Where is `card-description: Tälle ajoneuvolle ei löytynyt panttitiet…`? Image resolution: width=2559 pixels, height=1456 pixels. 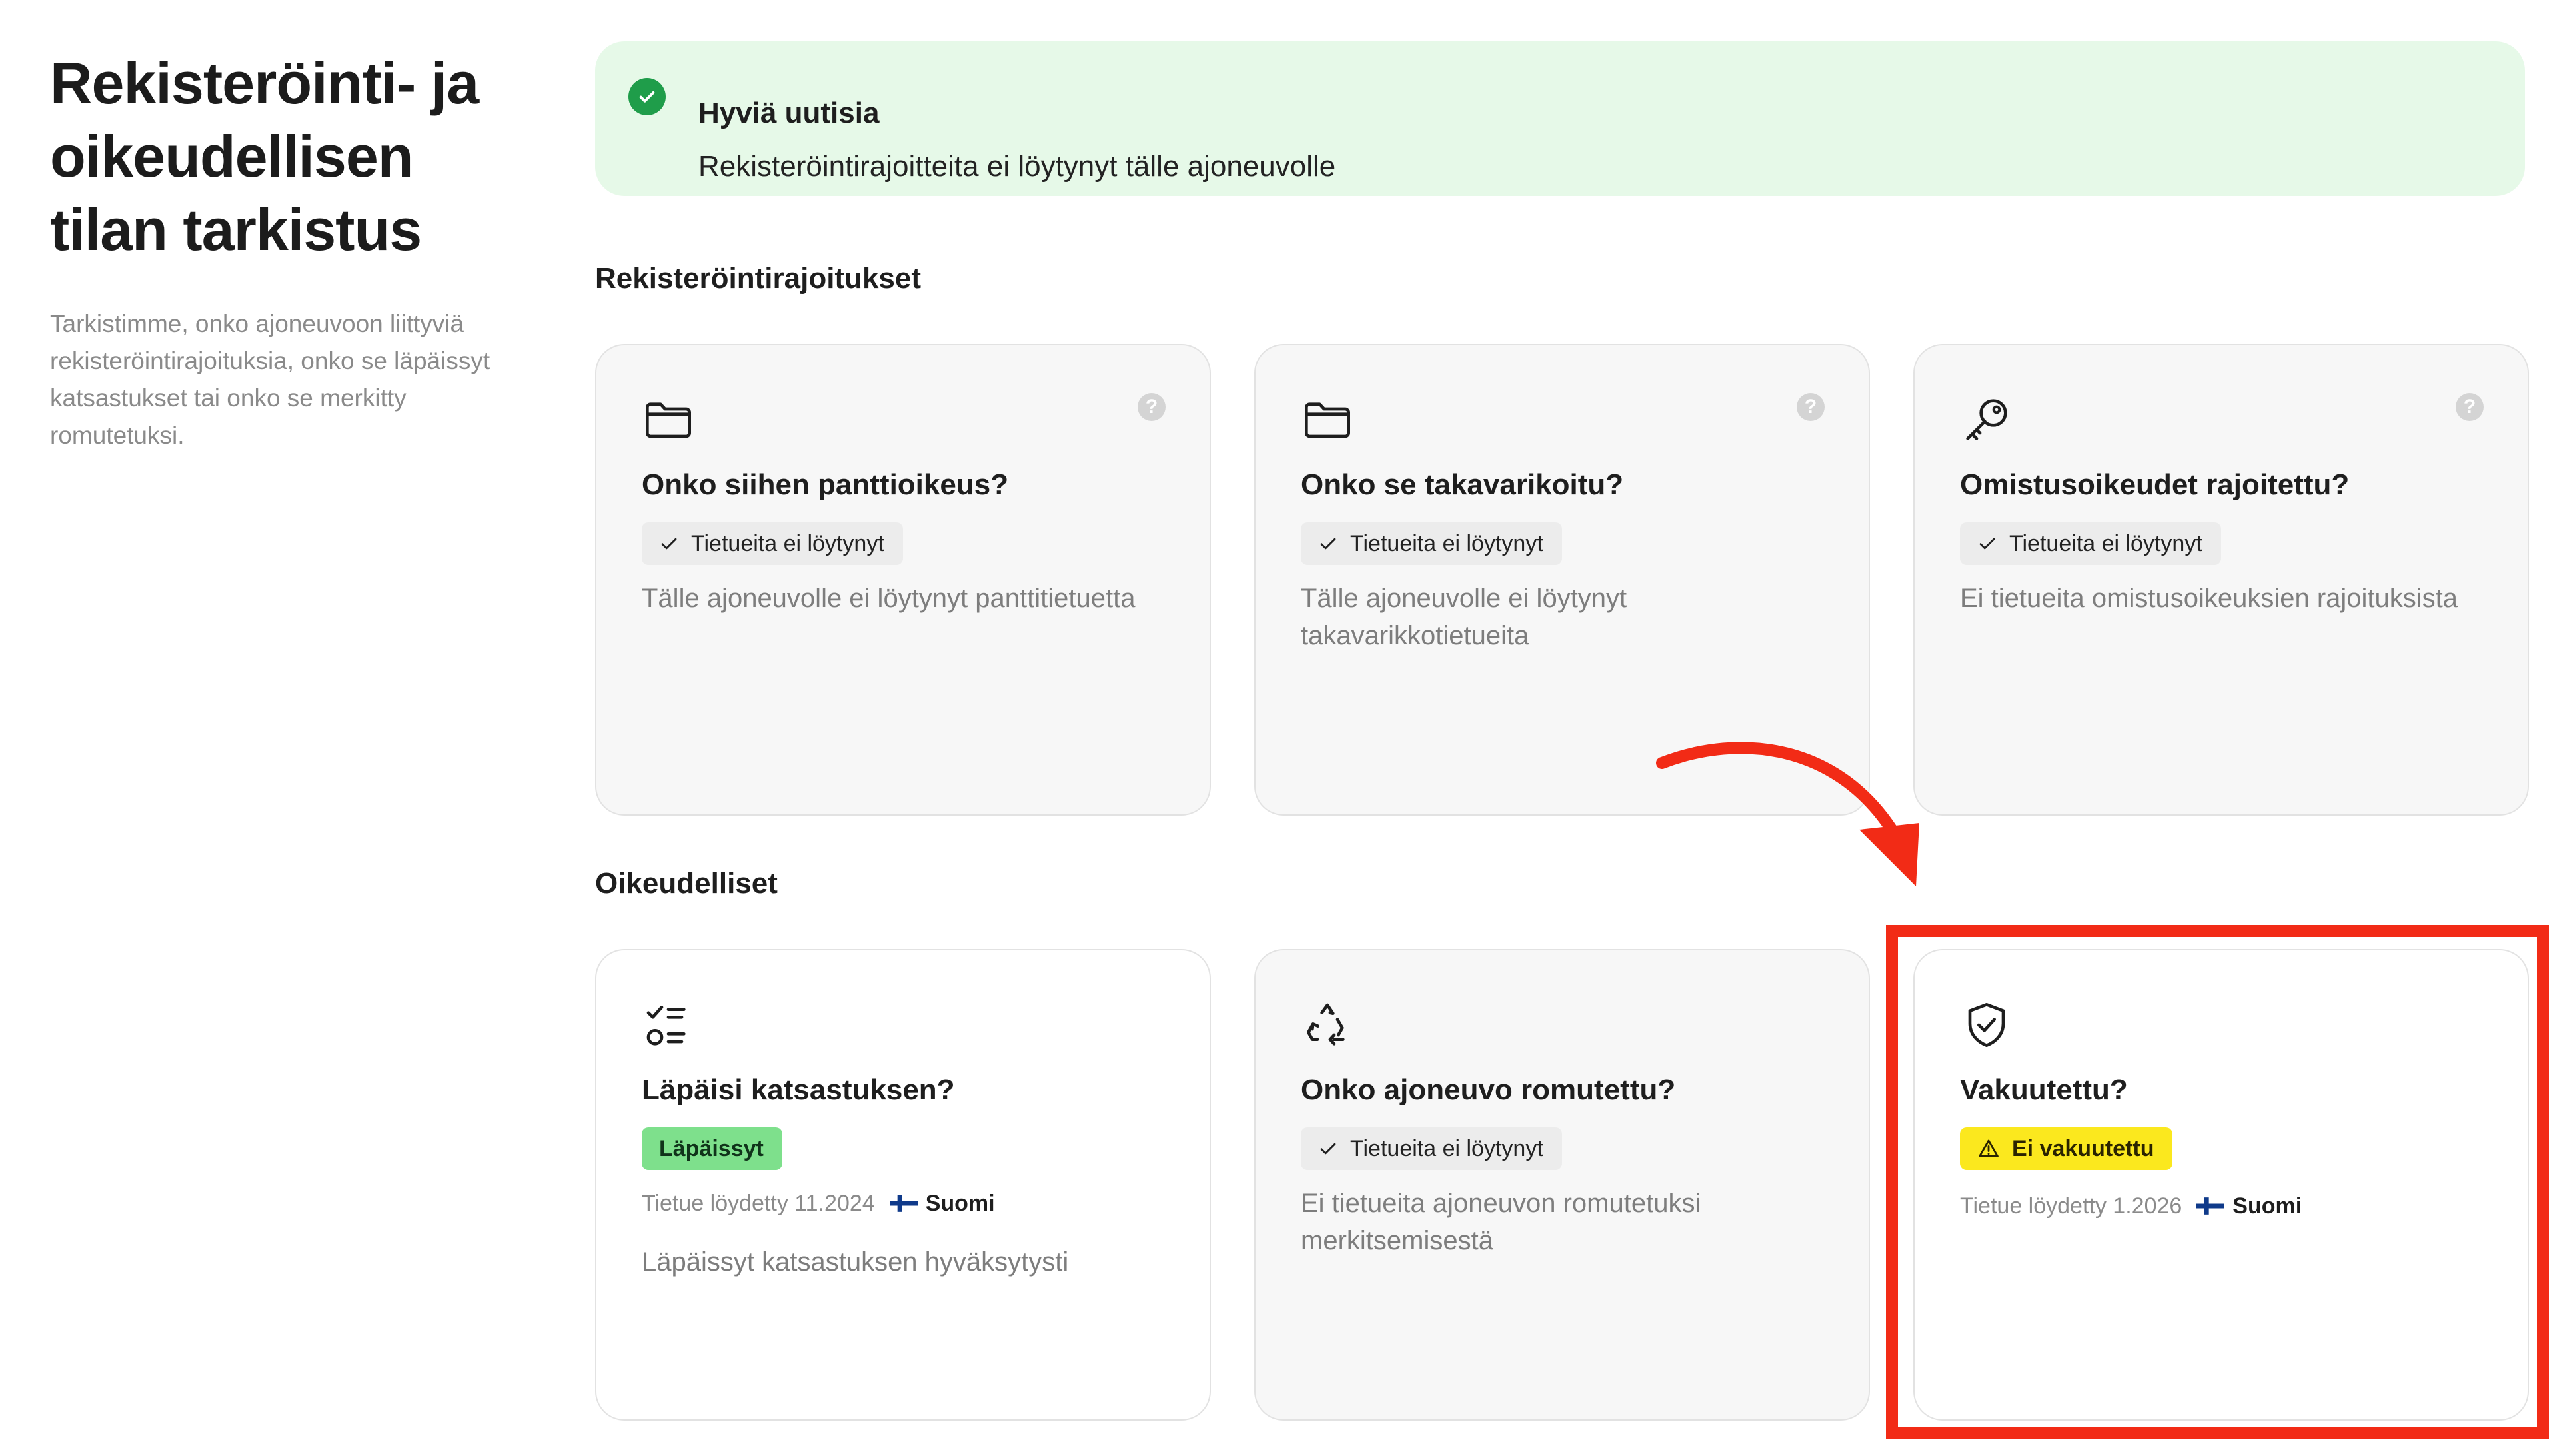 card-description: Tälle ajoneuvolle ei löytynyt panttitiet… is located at coordinates (889, 598).